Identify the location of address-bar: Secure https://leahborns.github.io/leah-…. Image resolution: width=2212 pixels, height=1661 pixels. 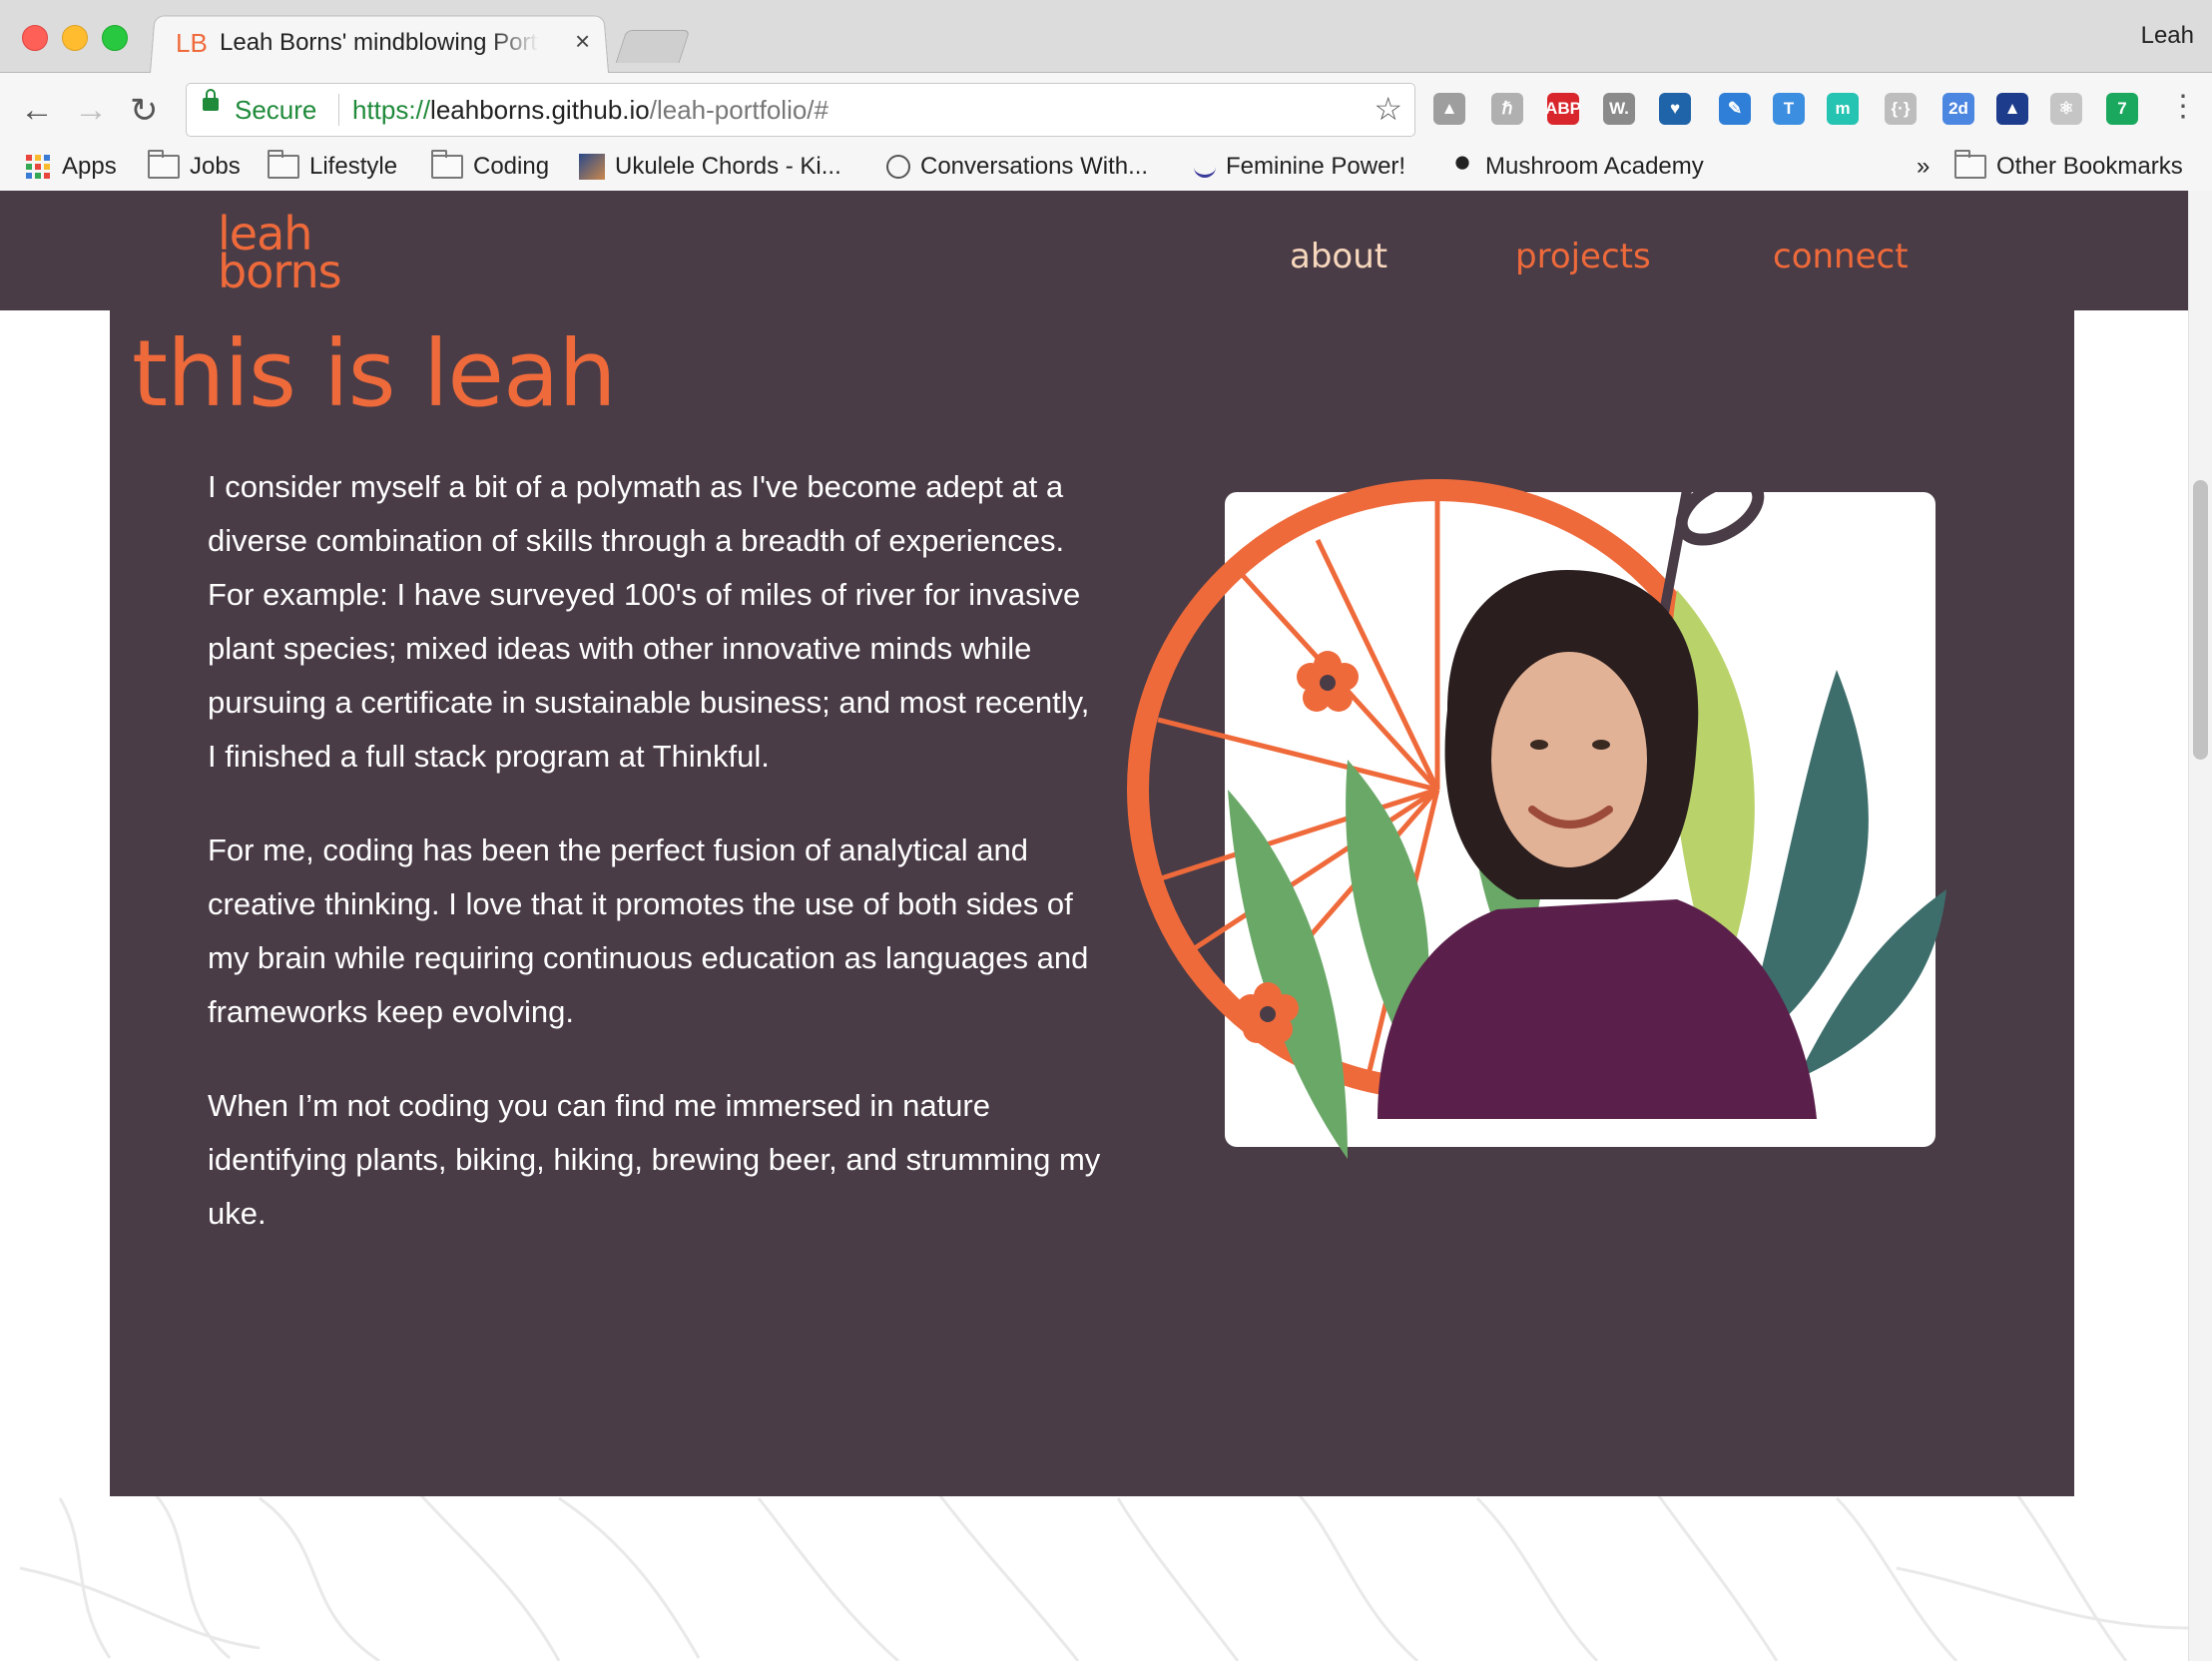
(800, 110).